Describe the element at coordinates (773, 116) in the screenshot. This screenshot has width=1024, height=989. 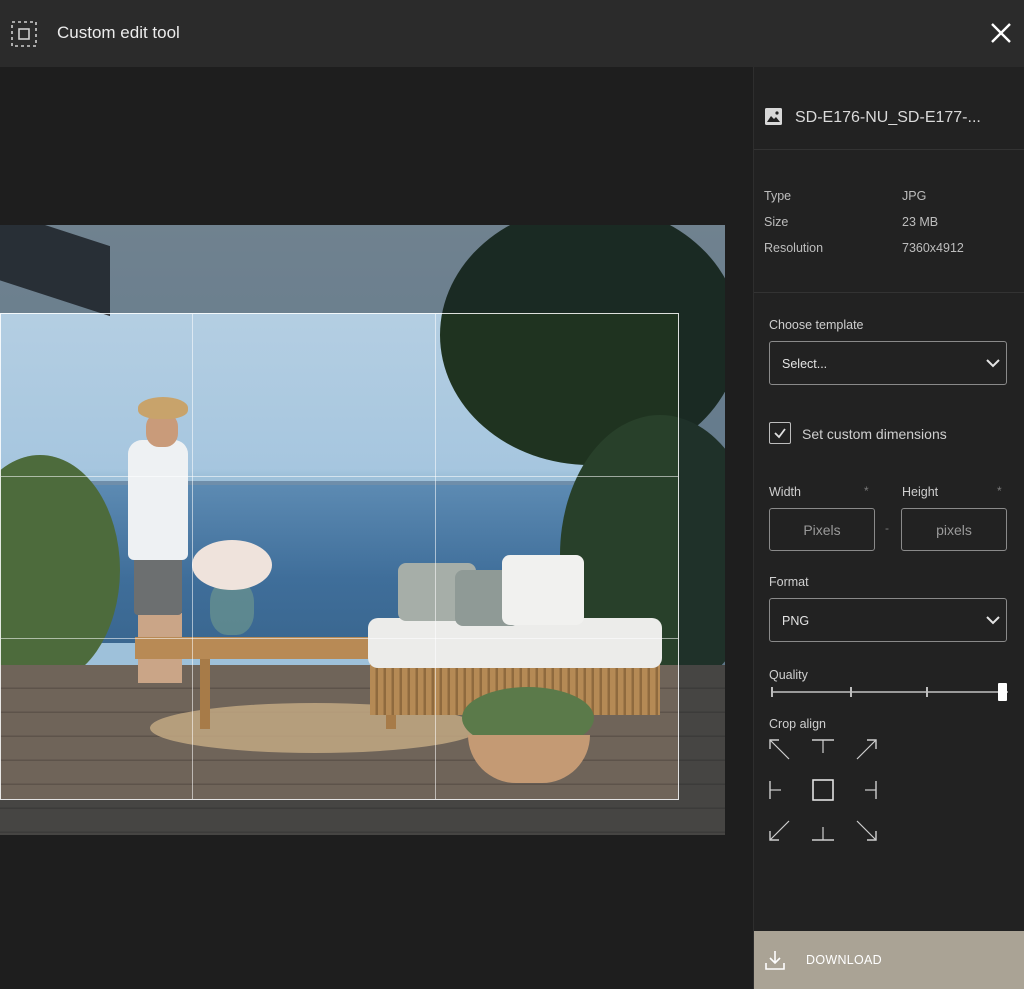
I see `image-icon` at that location.